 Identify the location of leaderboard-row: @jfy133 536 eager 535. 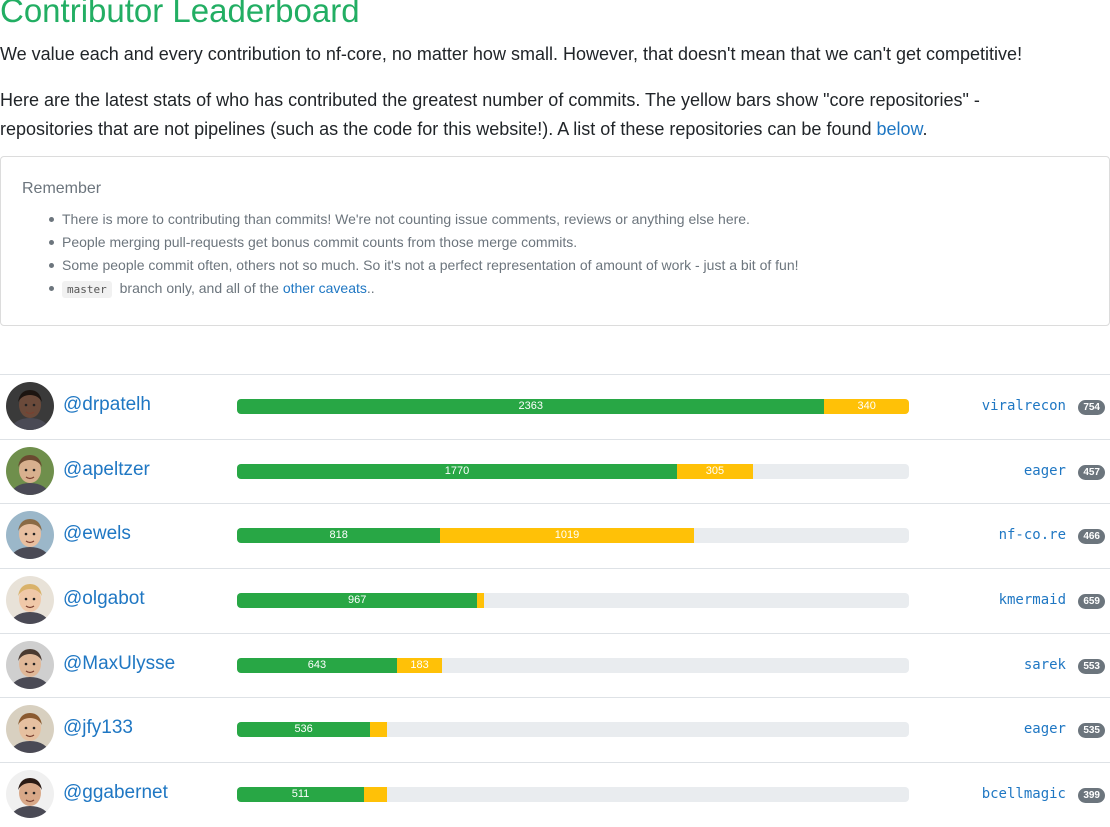
(555, 729).